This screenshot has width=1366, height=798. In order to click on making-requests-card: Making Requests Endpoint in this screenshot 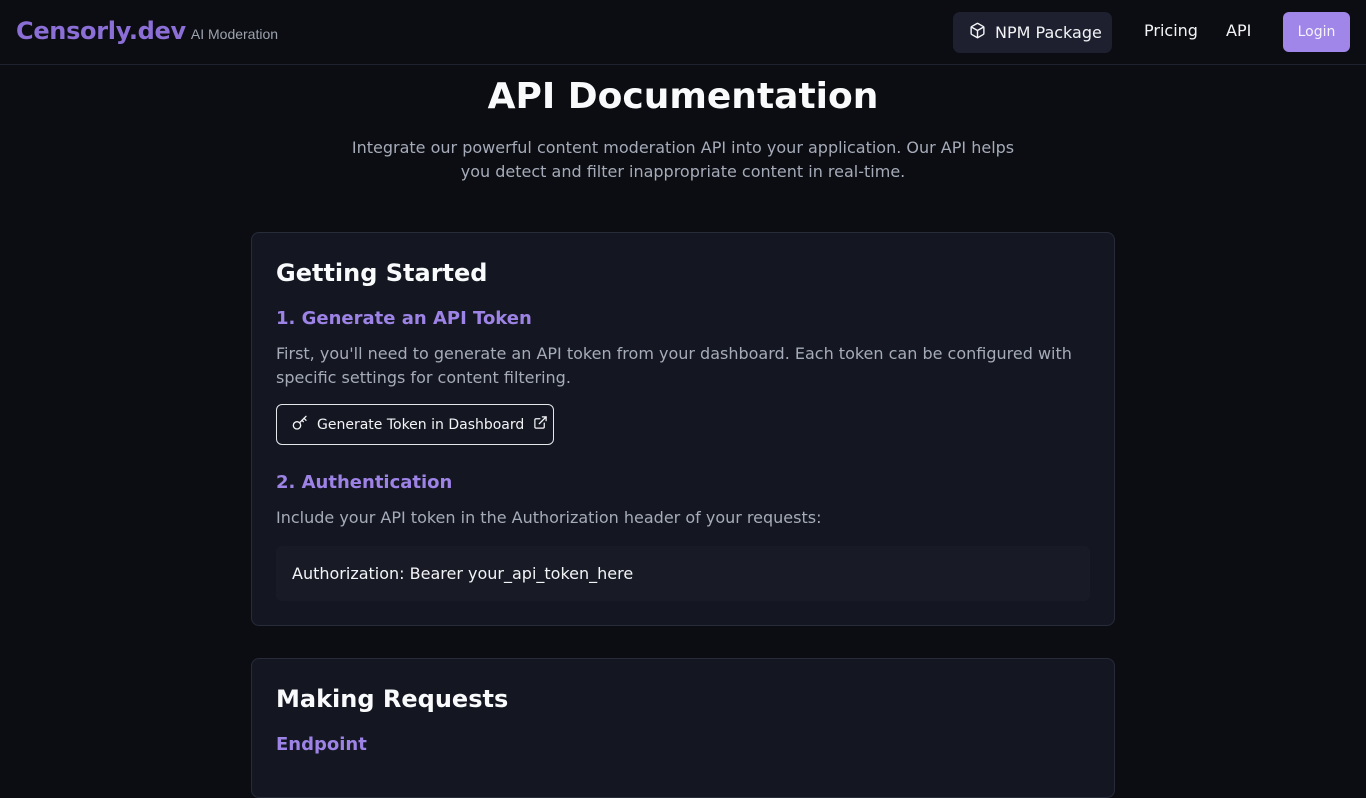, I will do `click(683, 728)`.